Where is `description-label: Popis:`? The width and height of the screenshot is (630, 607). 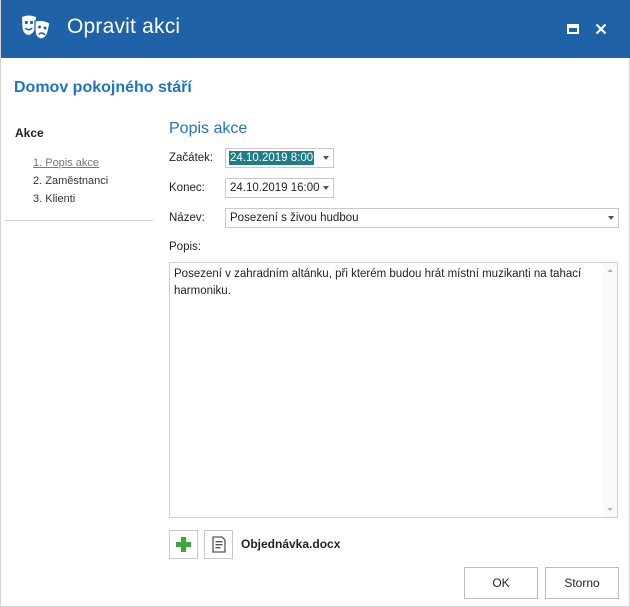
description-label: Popis: is located at coordinates (185, 247).